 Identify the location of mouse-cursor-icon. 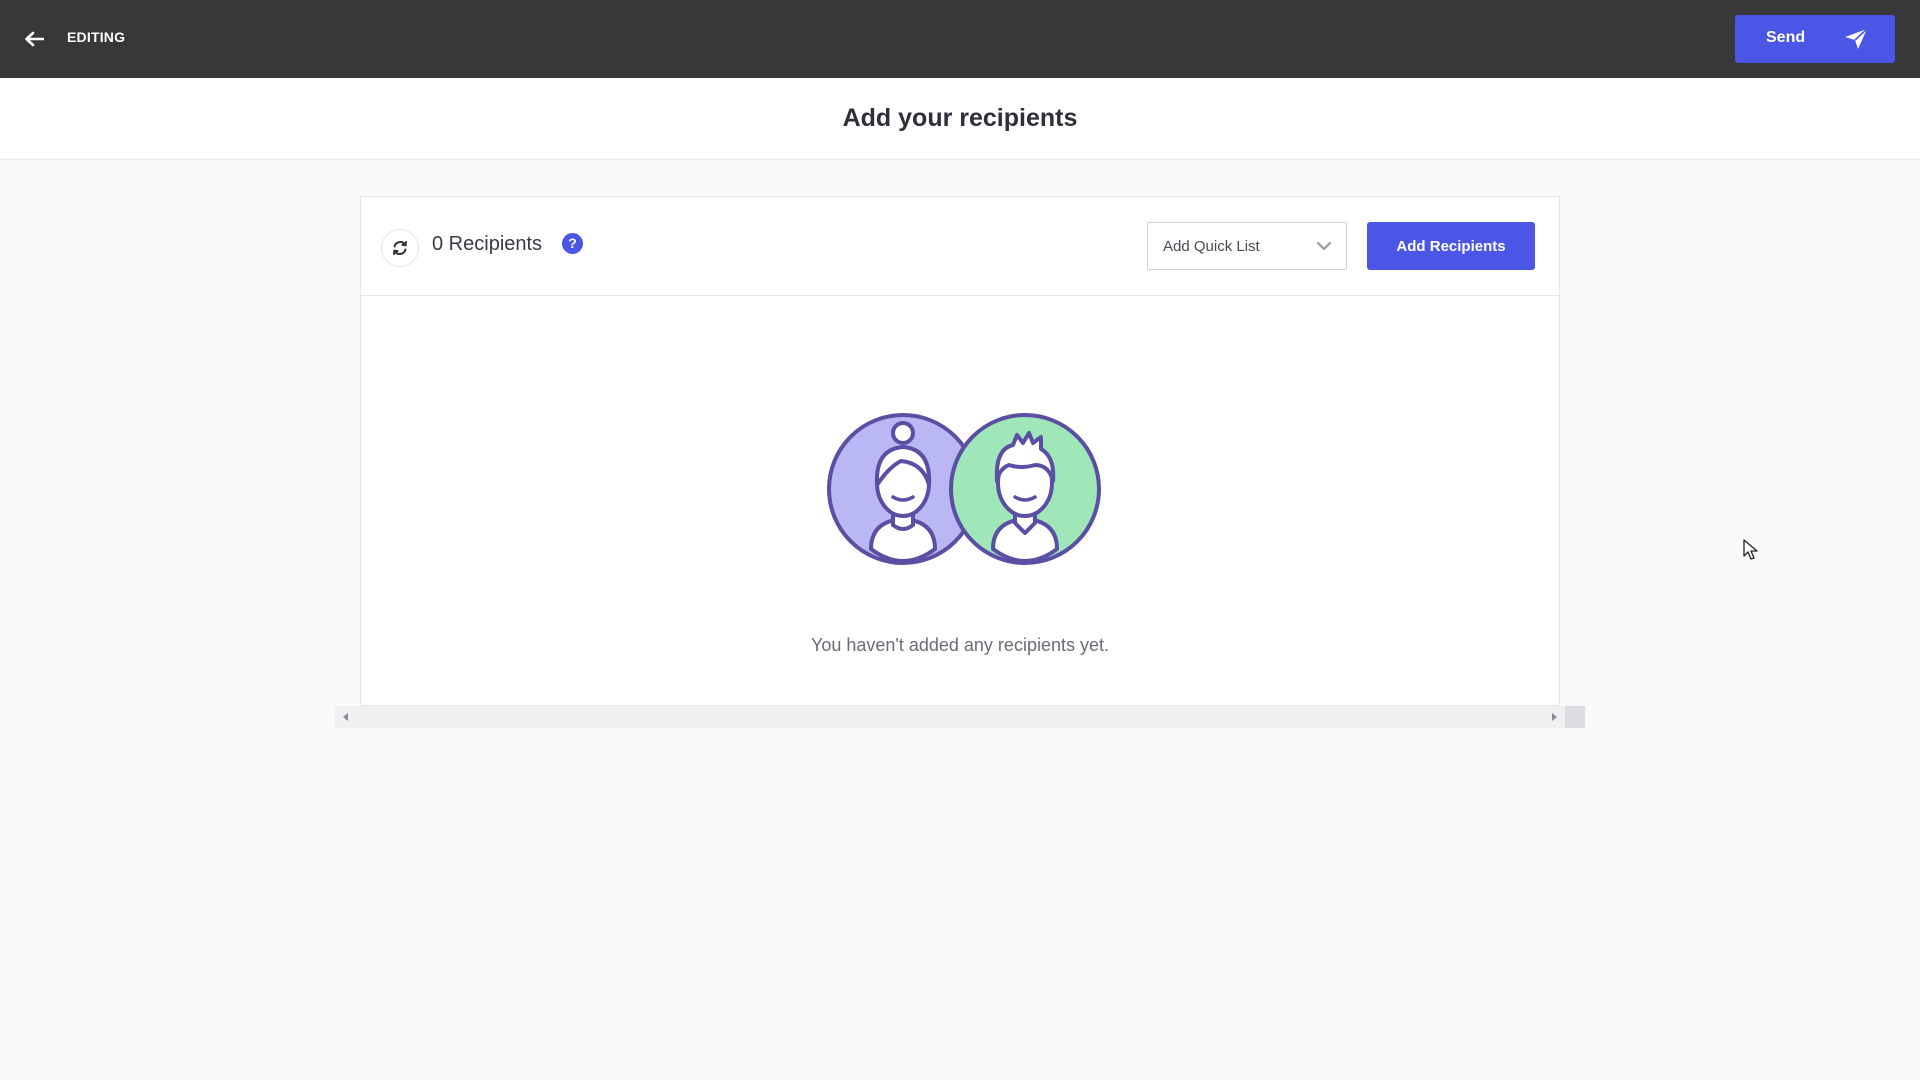
(1750, 549).